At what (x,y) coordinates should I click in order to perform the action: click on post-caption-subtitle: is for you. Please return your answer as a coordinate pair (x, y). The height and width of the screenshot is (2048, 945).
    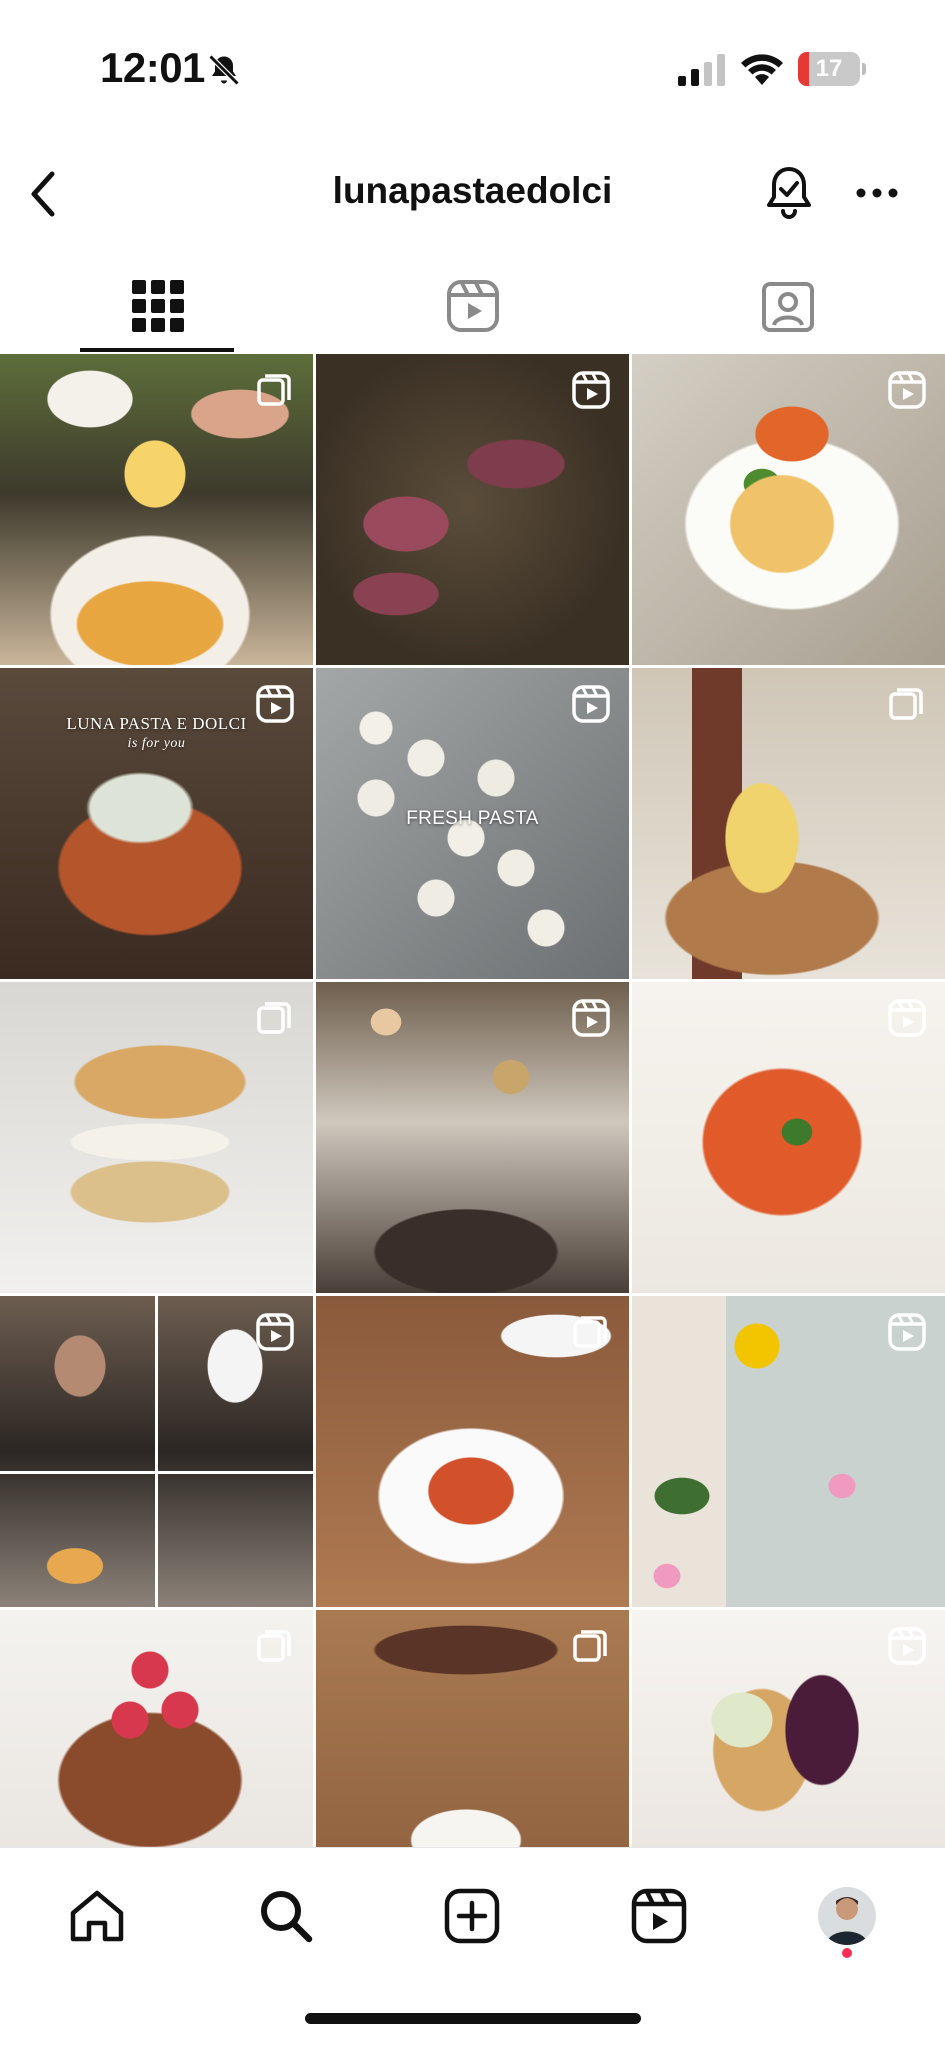
    Looking at the image, I should click on (156, 743).